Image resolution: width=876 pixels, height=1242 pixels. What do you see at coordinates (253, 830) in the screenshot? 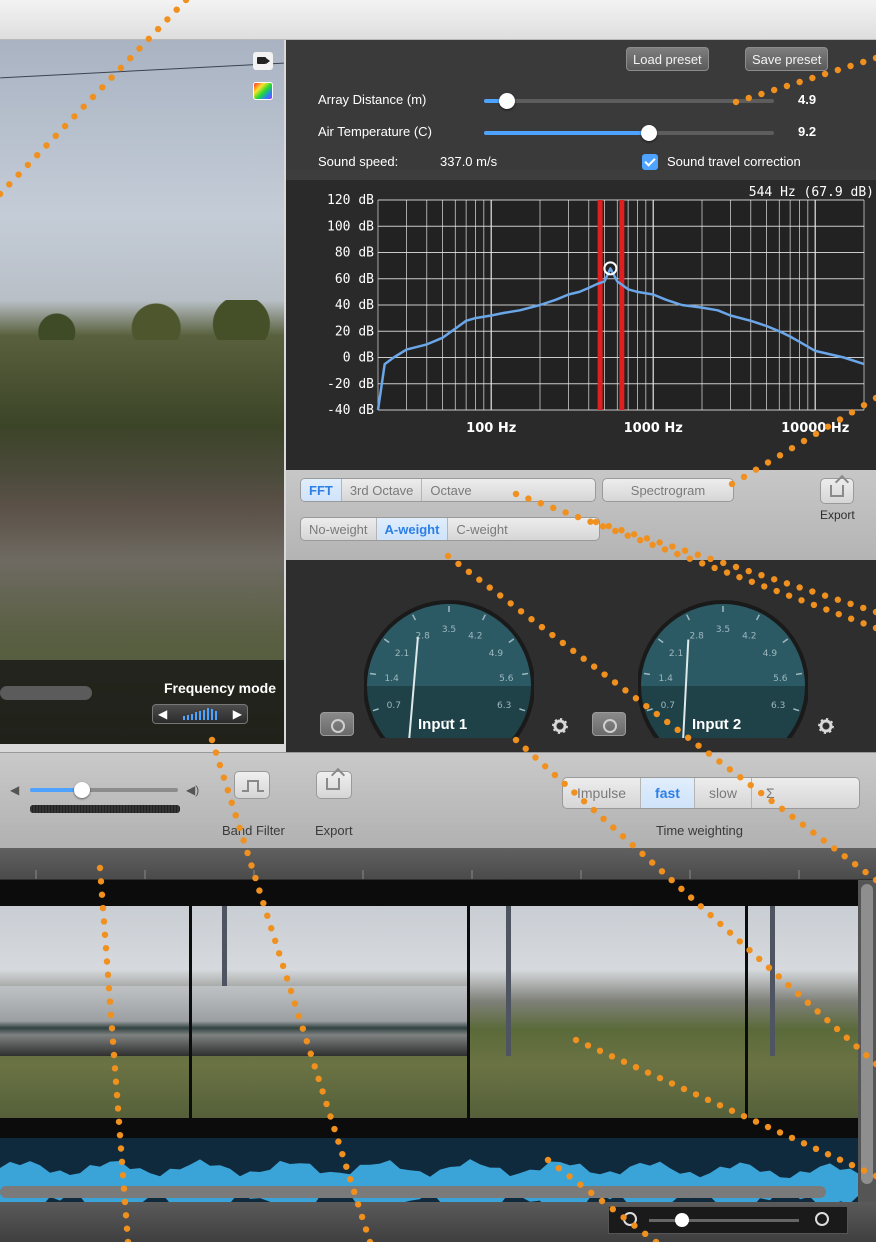
I see `band-filter-label: Band Filter` at bounding box center [253, 830].